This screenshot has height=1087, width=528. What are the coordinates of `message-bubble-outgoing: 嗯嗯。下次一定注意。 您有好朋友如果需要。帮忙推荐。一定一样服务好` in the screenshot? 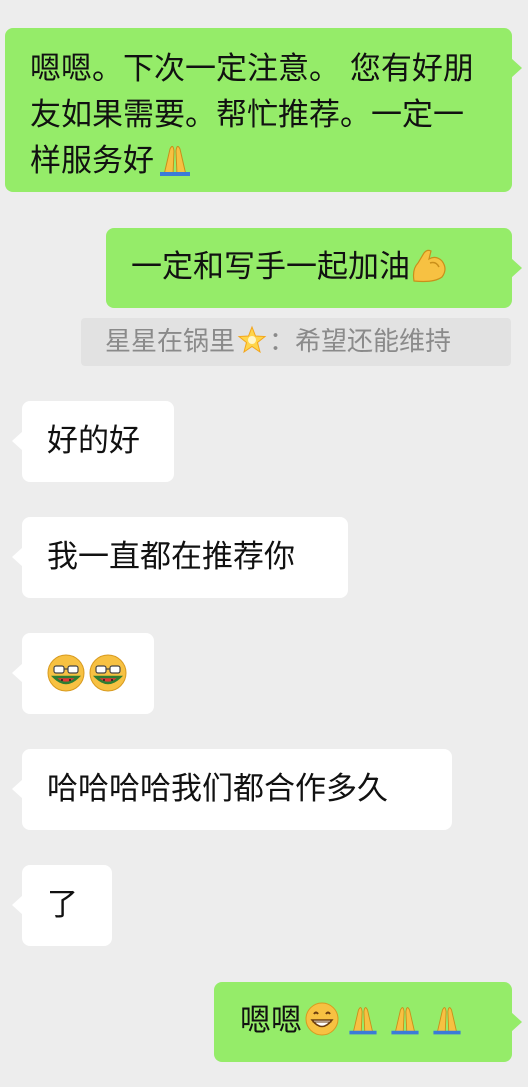 It's located at (263, 110).